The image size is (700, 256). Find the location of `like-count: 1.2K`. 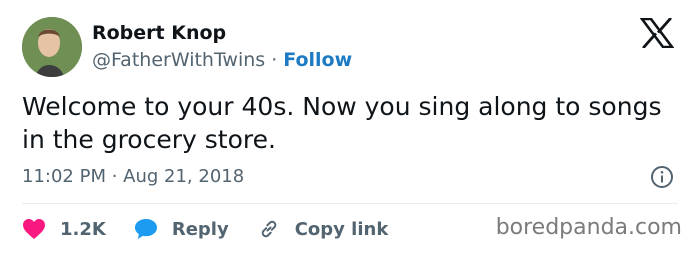

like-count: 1.2K is located at coordinates (83, 229).